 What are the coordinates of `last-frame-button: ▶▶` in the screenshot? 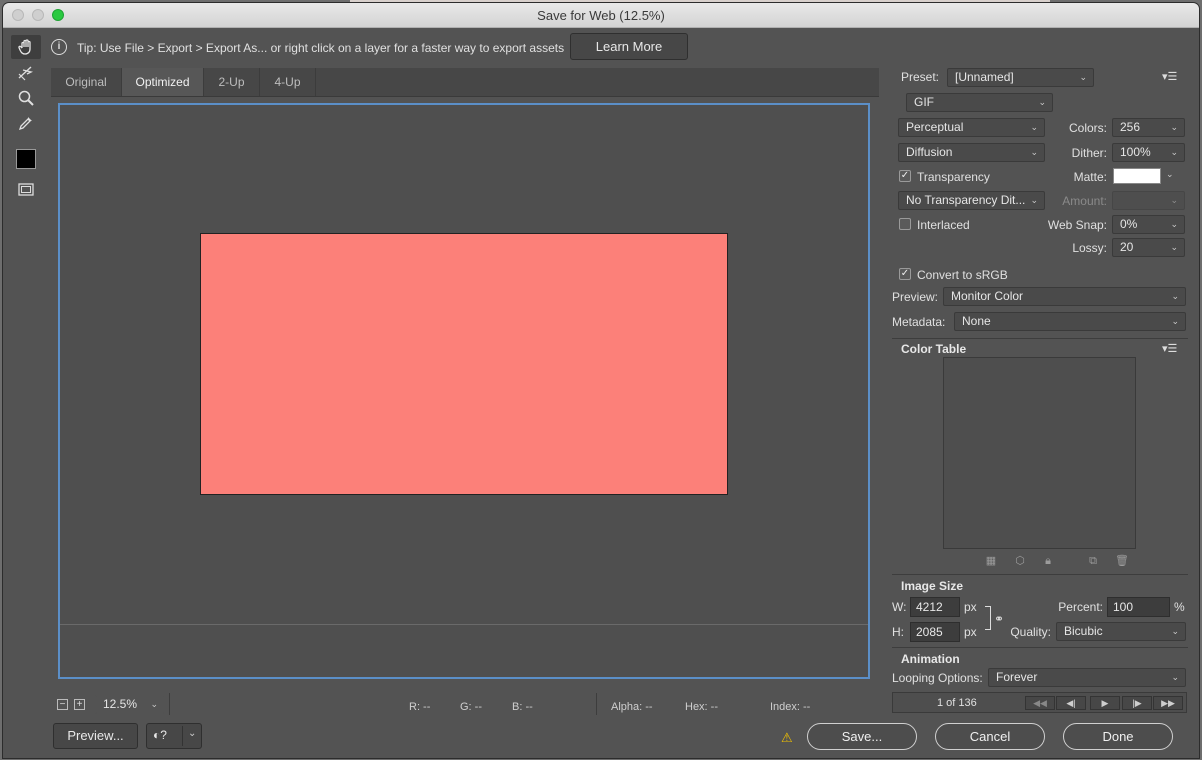 It's located at (1168, 703).